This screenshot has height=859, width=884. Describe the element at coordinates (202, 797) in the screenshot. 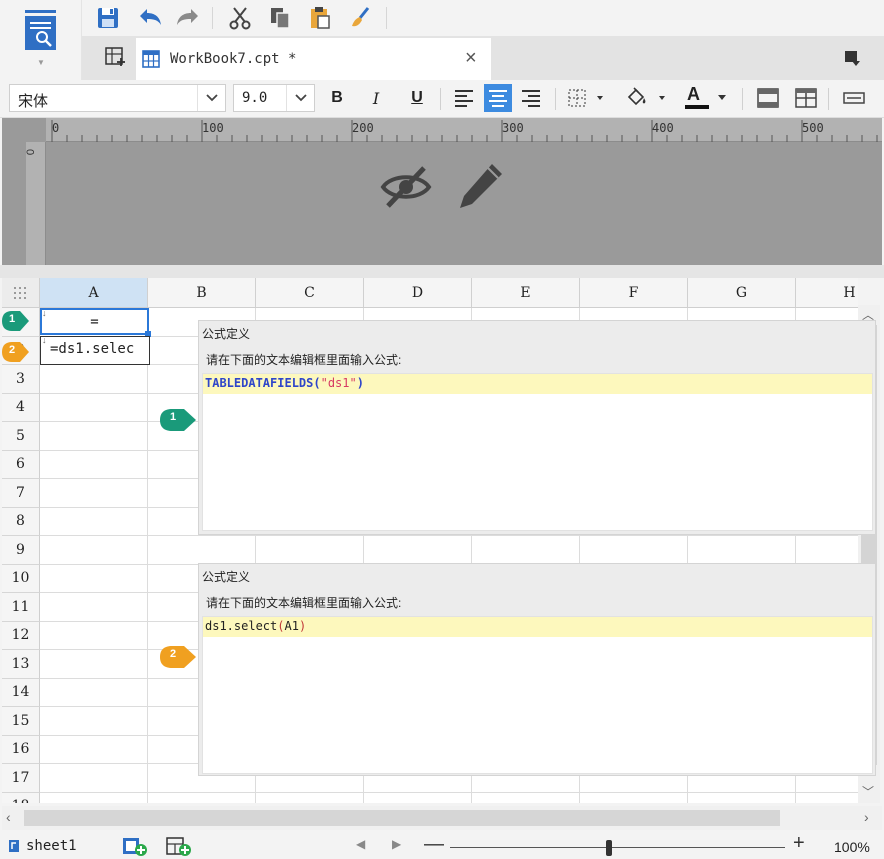

I see `cell-b18` at that location.